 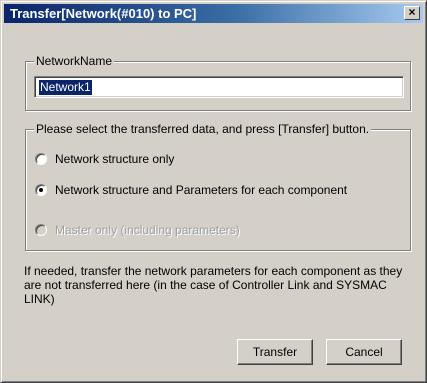 What do you see at coordinates (115, 159) in the screenshot?
I see `radio-label: Network structure only` at bounding box center [115, 159].